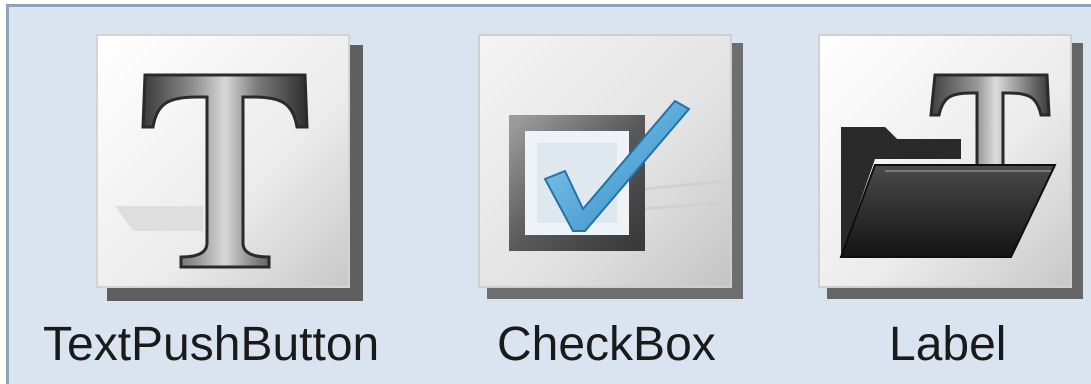  What do you see at coordinates (606, 344) in the screenshot?
I see `palette-item-label: CheckBox` at bounding box center [606, 344].